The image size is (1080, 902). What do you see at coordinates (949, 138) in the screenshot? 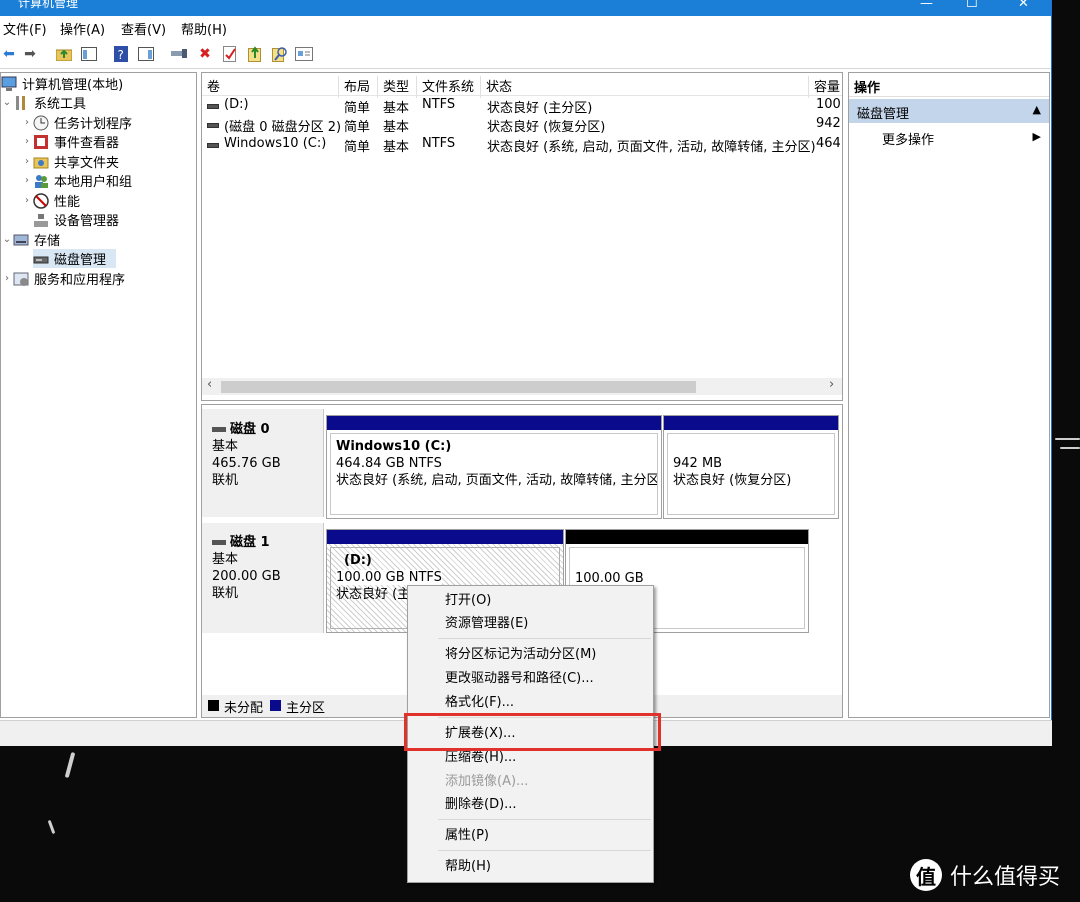
I see `more-actions: 更多操作 ▶` at bounding box center [949, 138].